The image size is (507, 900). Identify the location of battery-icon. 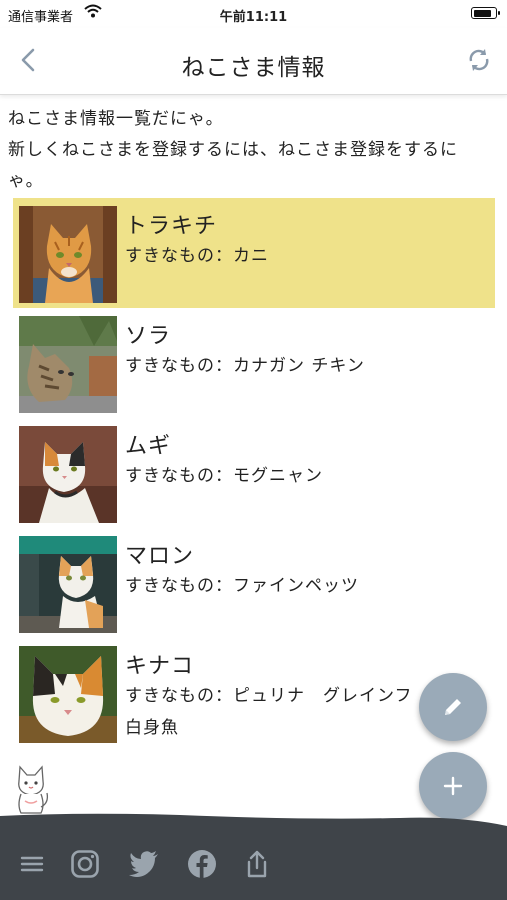
(485, 13).